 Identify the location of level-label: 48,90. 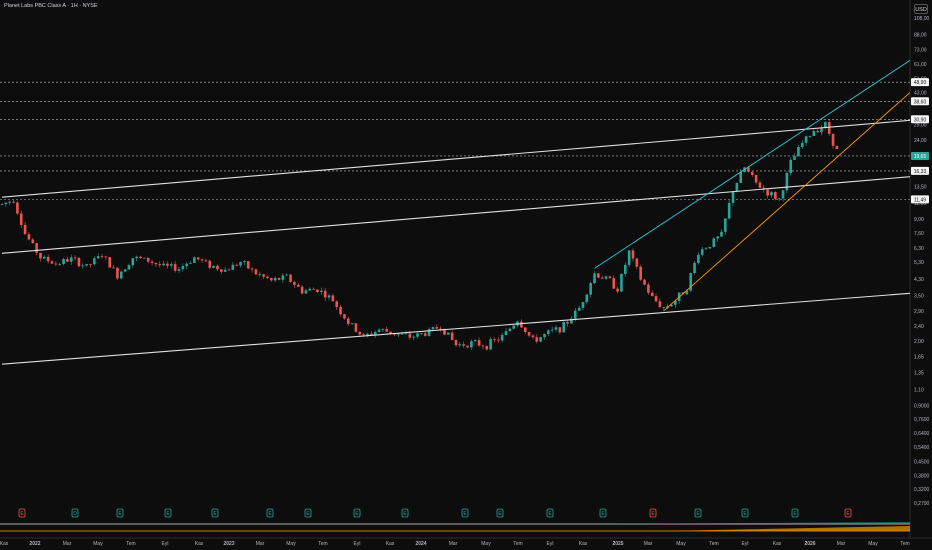
(920, 83).